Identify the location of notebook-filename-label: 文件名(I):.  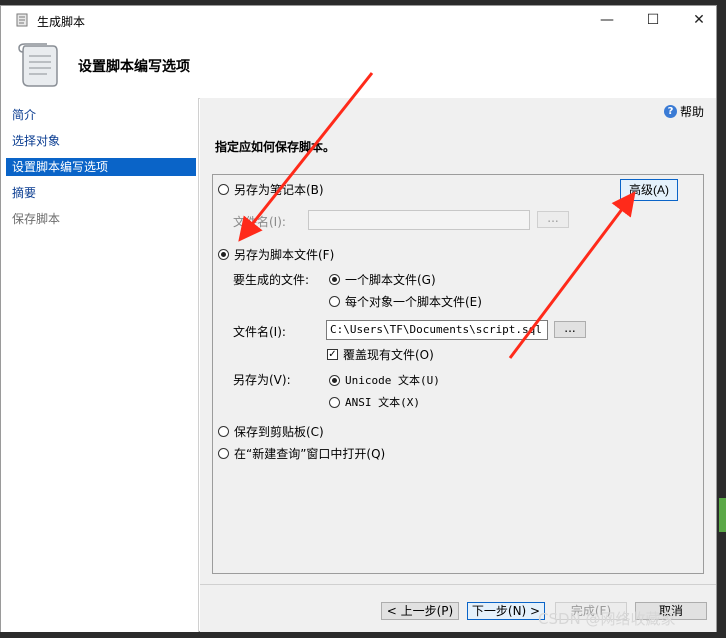
(259, 222).